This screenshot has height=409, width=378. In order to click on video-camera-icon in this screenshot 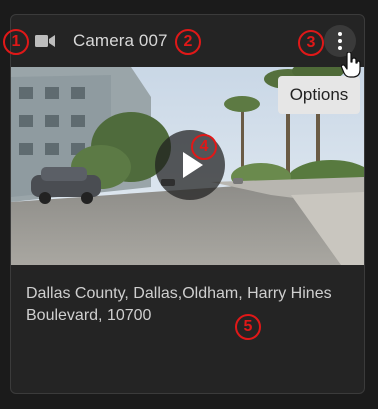, I will do `click(45, 41)`.